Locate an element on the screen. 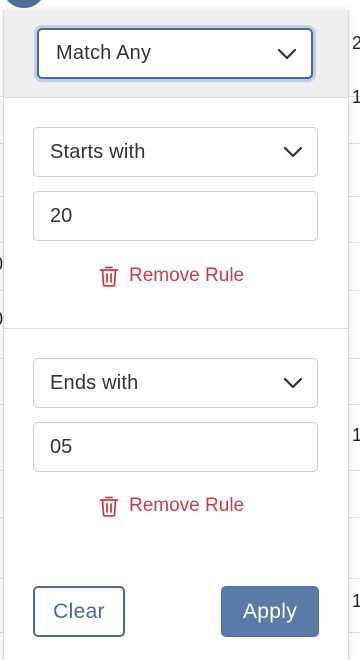  apply-button: Apply is located at coordinates (270, 611).